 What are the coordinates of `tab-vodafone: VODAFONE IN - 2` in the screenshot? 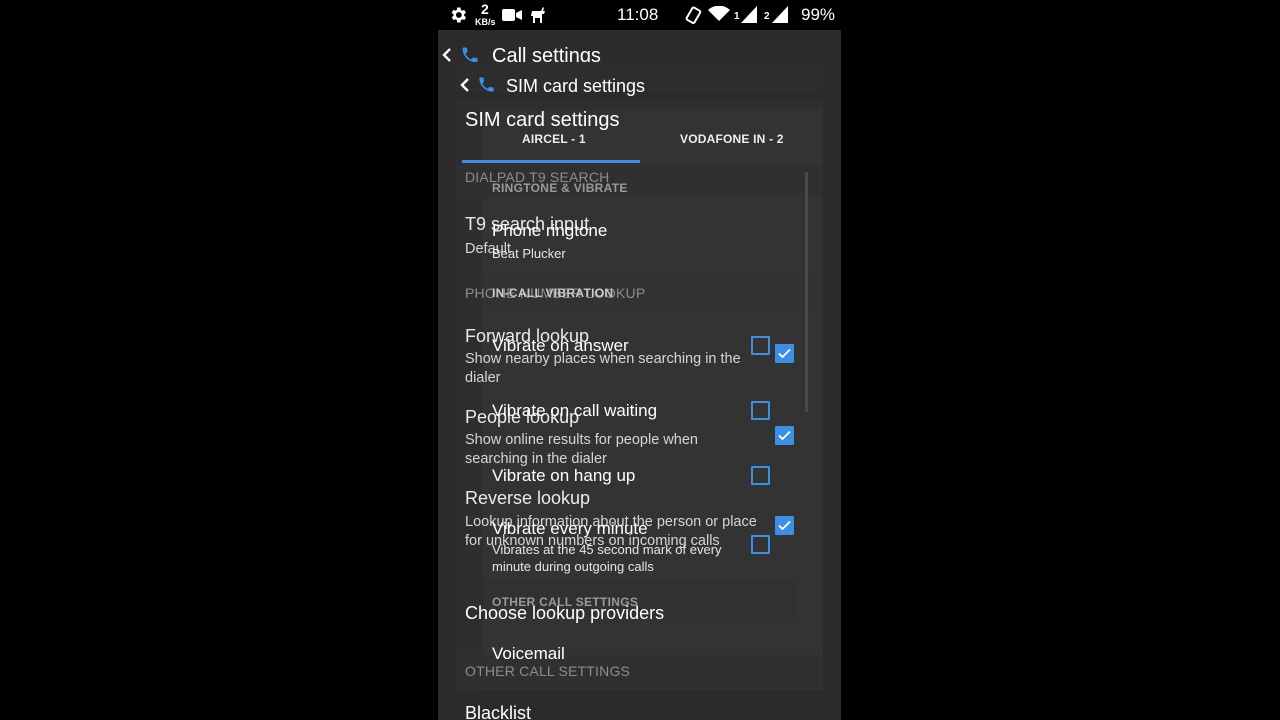 It's located at (732, 139).